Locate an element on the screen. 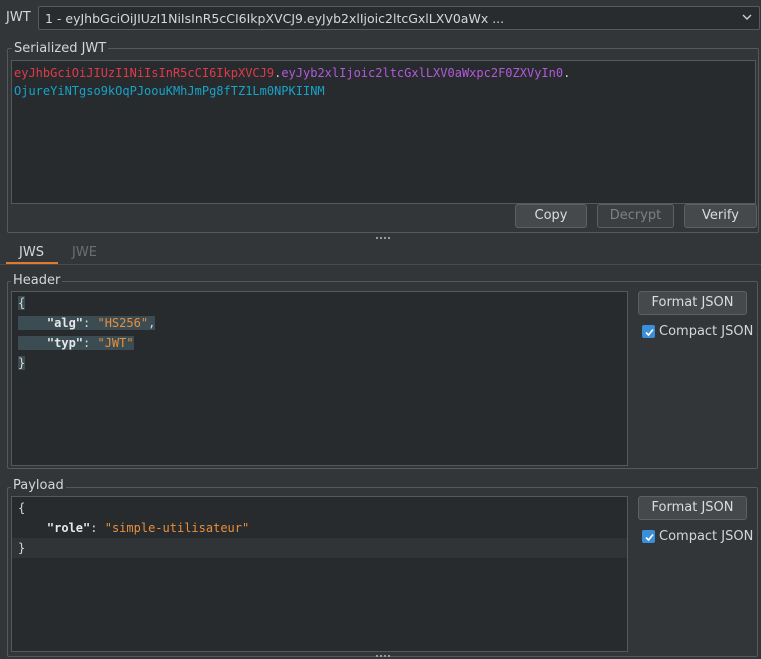 This screenshot has height=659, width=761. serialized-jwt-legend: Serialized JWT is located at coordinates (60, 48).